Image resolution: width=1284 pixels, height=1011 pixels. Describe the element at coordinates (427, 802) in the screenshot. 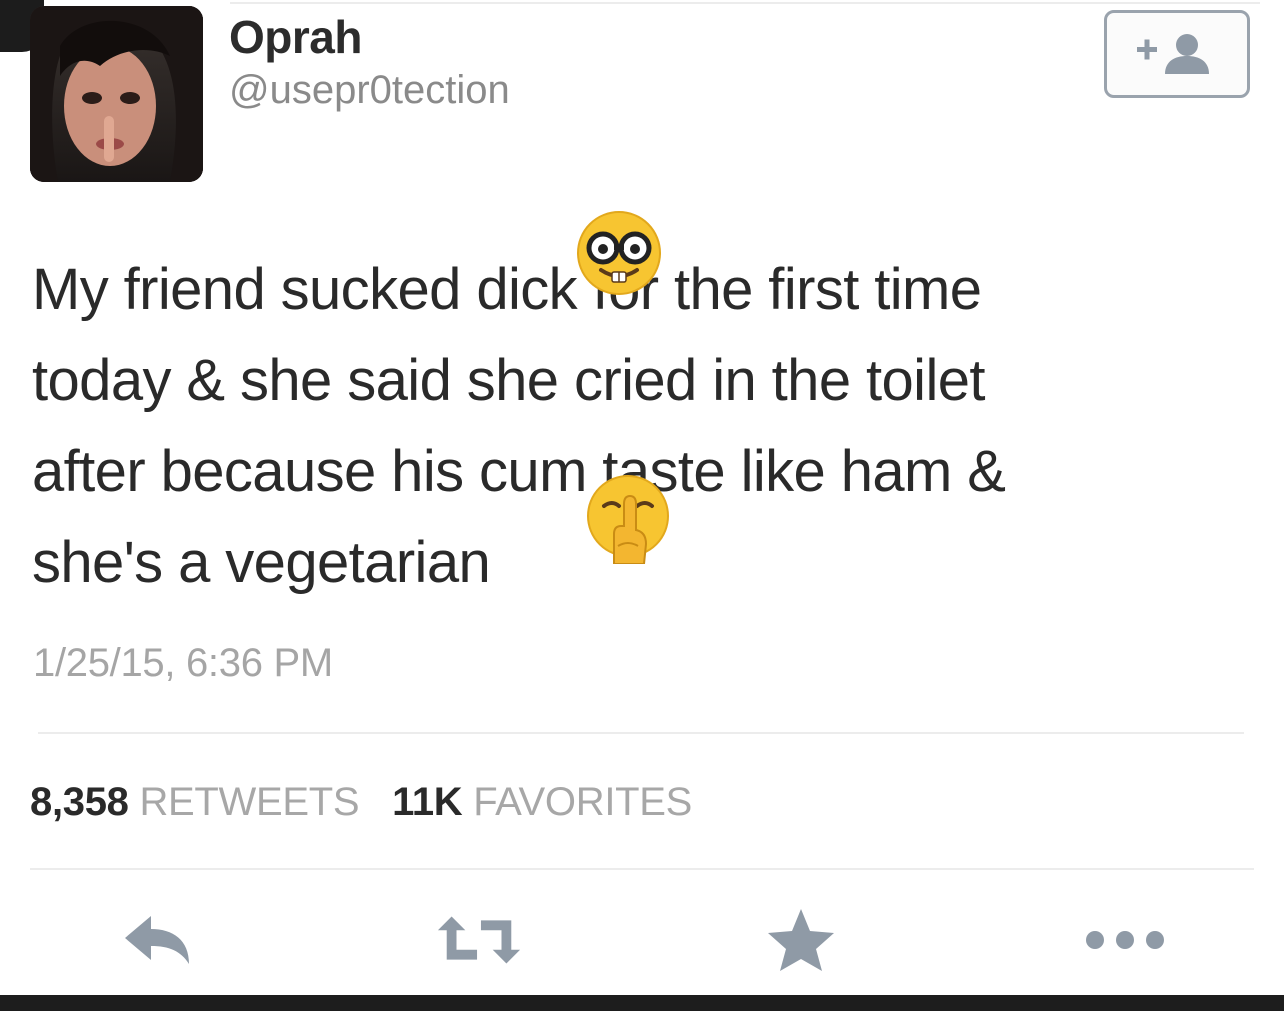

I see `favorites-count: 11K` at that location.